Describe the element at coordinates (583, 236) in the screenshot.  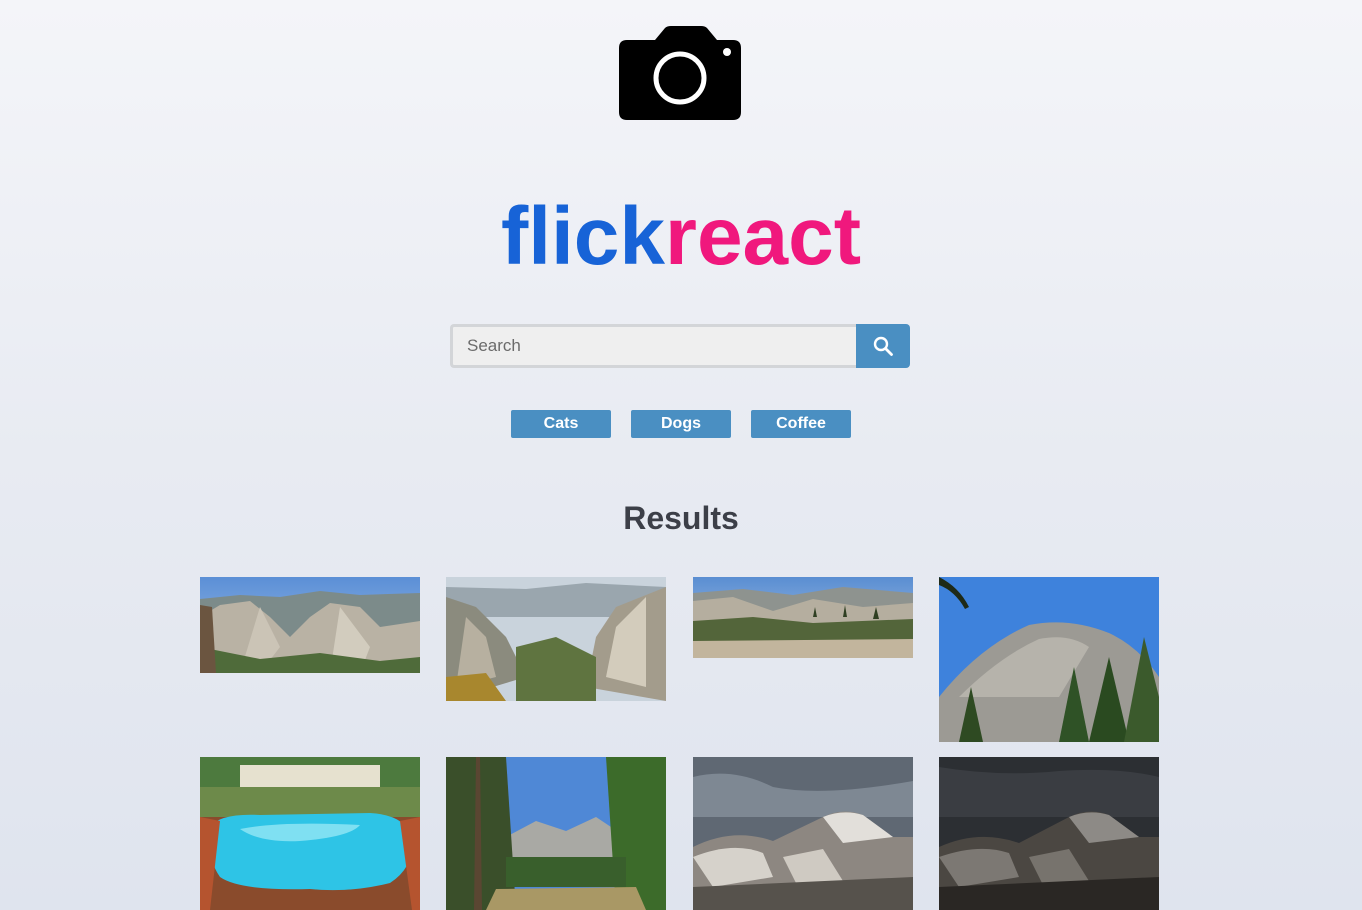
I see `app-title-part-flick: flick` at that location.